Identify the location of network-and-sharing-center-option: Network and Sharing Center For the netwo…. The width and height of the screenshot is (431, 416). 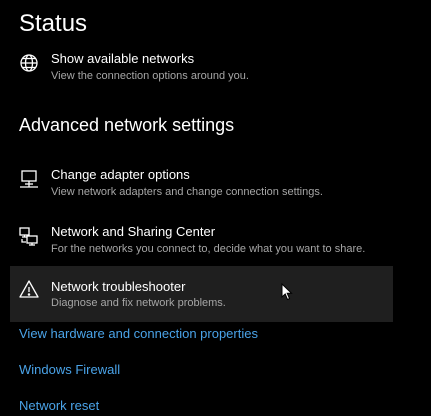
(201, 242).